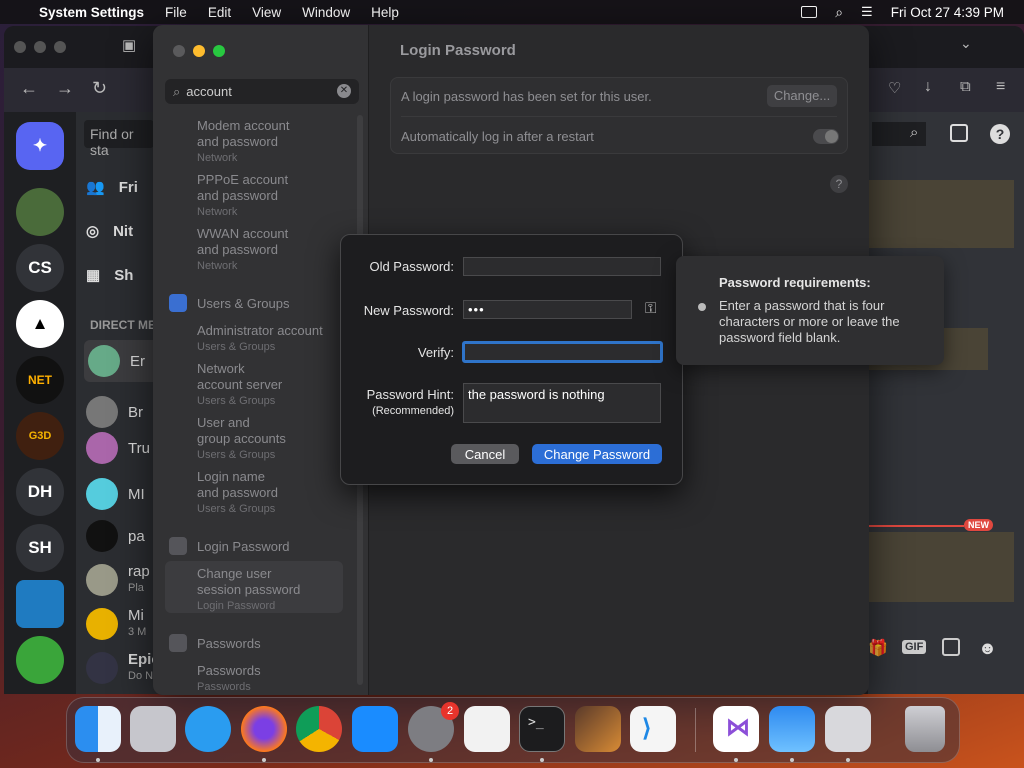 Image resolution: width=1024 pixels, height=768 pixels. Describe the element at coordinates (112, 187) in the screenshot. I see `nav-friends: 👥 Fri` at that location.